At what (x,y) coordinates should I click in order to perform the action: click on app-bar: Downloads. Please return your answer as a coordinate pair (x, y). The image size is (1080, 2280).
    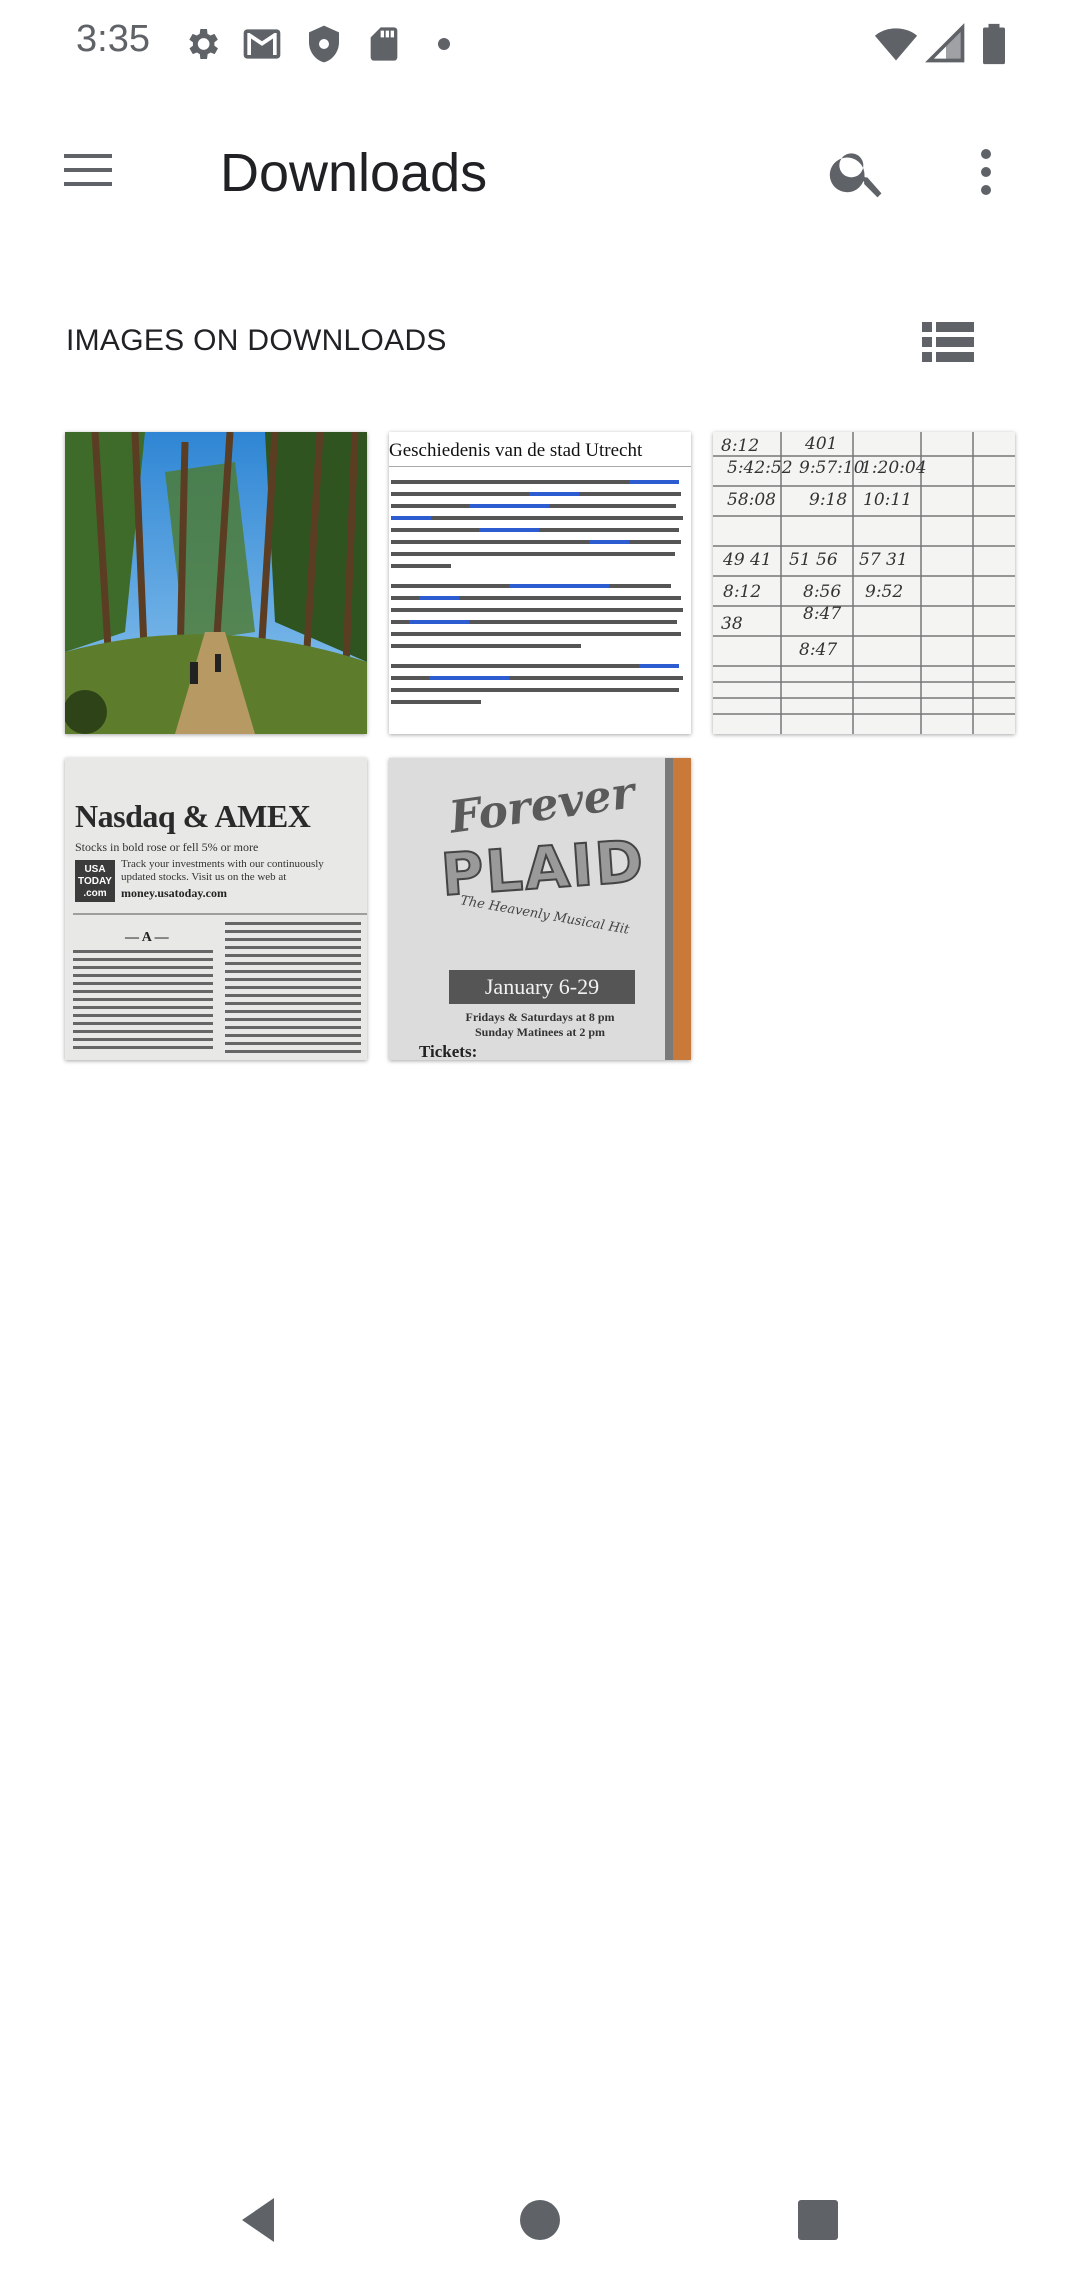
    Looking at the image, I should click on (540, 172).